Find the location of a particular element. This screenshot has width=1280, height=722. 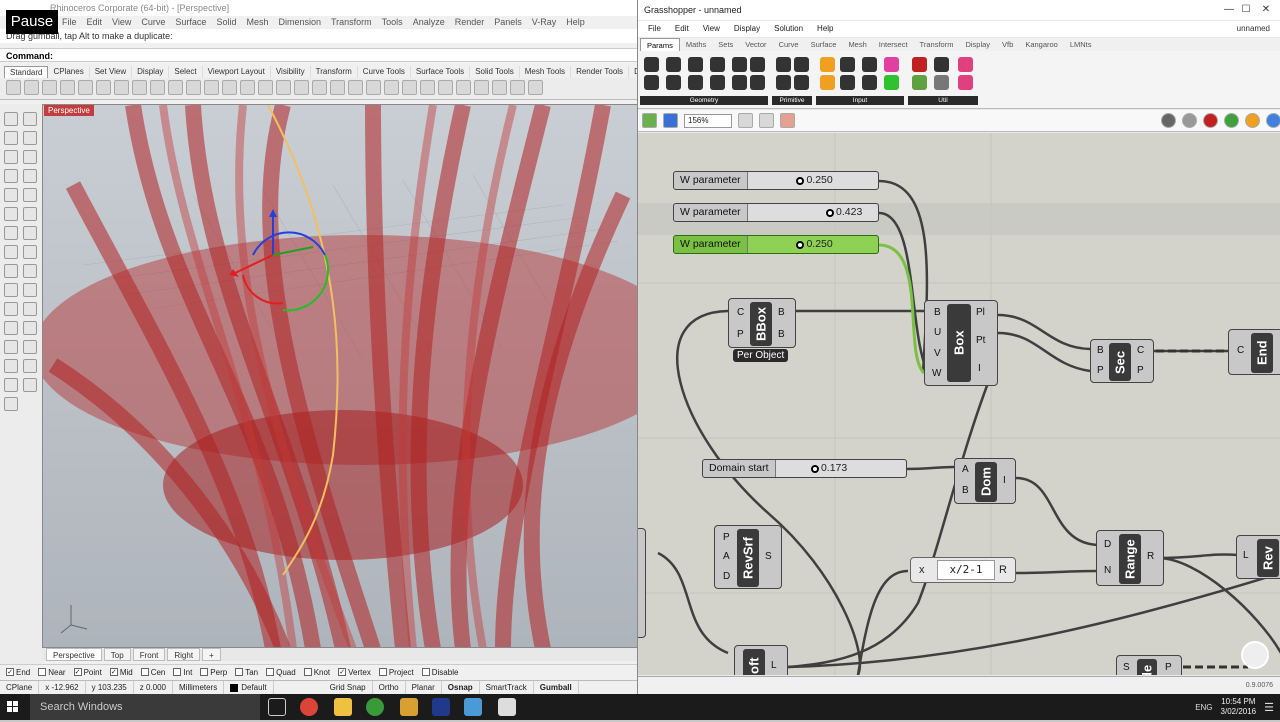

gh-menu-edit: Edit is located at coordinates (682, 29).